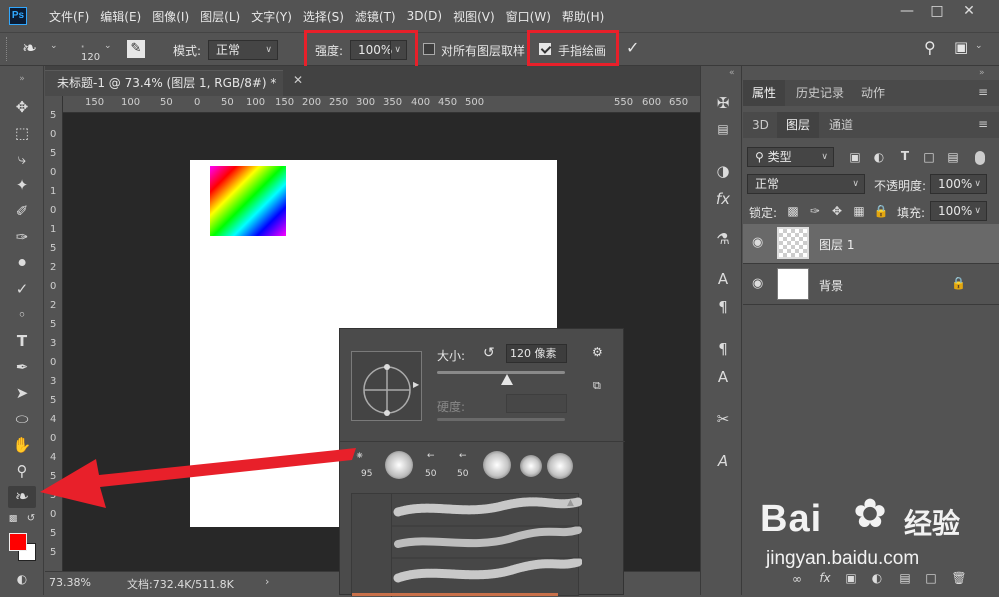  Describe the element at coordinates (70, 582) in the screenshot. I see `zoom-level: 73.38%` at that location.